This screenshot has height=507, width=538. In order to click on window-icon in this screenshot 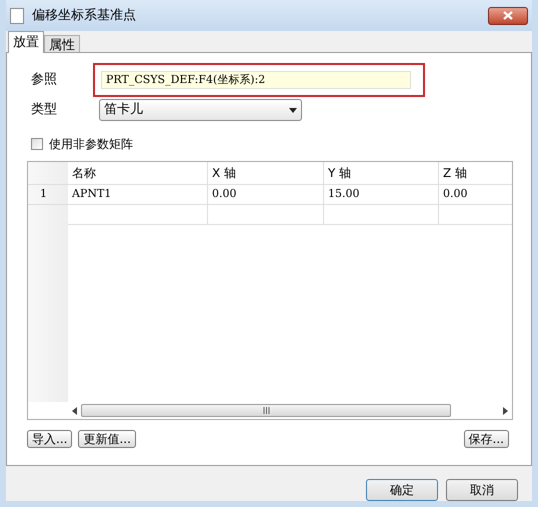, I will do `click(17, 16)`.